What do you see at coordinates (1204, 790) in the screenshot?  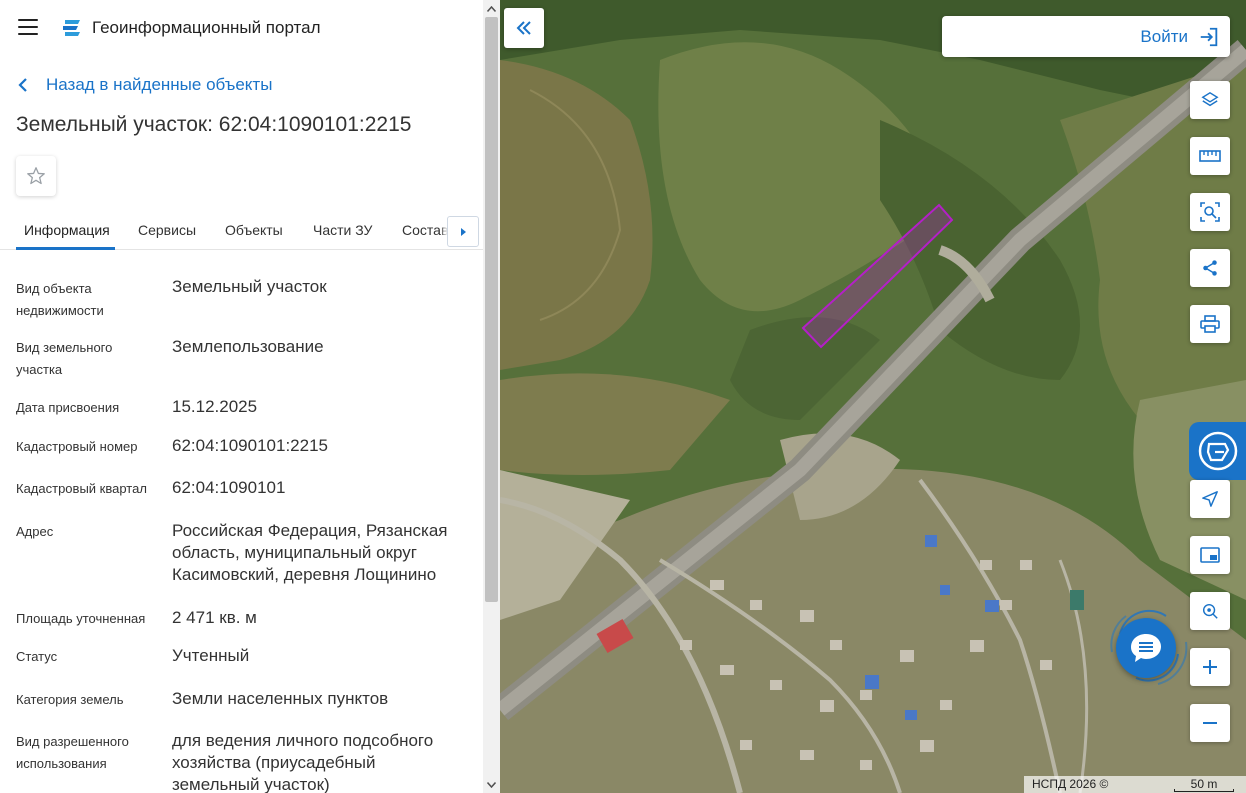 I see `scale-bar` at bounding box center [1204, 790].